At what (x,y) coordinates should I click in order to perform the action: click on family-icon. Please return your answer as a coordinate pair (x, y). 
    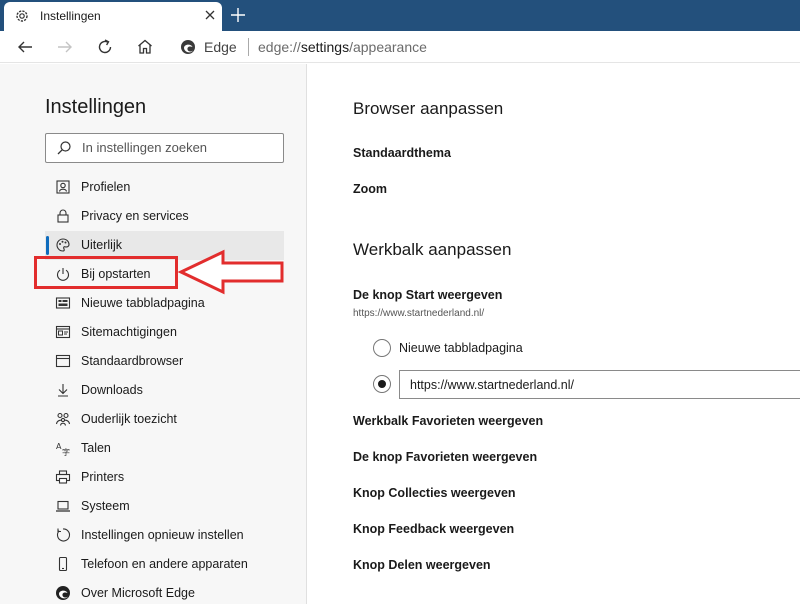
    Looking at the image, I should click on (63, 419).